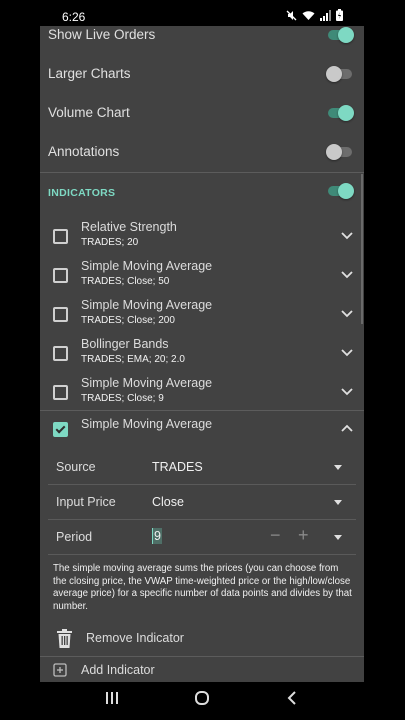 Image resolution: width=405 pixels, height=720 pixels. What do you see at coordinates (168, 502) in the screenshot?
I see `input-price-select: Close` at bounding box center [168, 502].